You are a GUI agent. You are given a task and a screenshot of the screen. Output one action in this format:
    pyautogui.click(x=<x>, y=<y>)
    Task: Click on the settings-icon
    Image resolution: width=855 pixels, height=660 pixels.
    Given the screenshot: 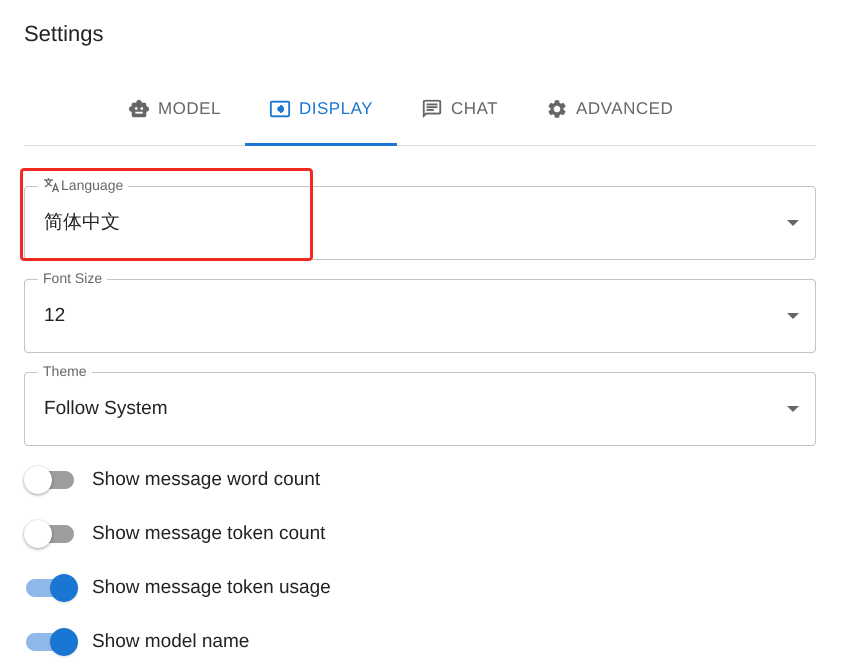 What is the action you would take?
    pyautogui.click(x=557, y=109)
    